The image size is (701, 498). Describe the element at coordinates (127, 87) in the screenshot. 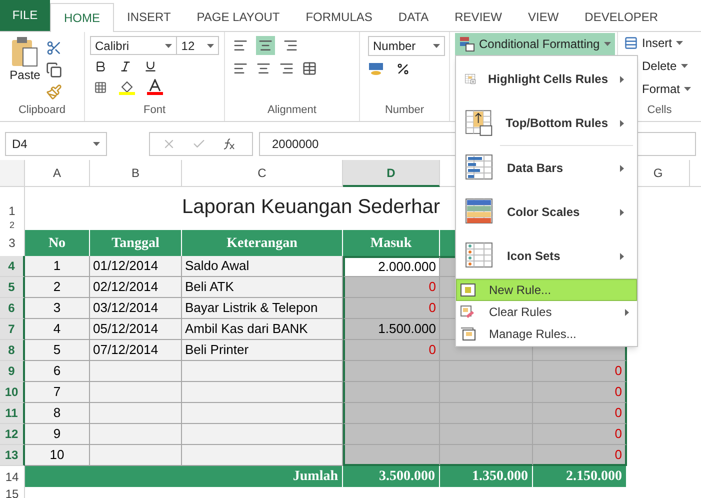

I see `fill-color-icon` at that location.